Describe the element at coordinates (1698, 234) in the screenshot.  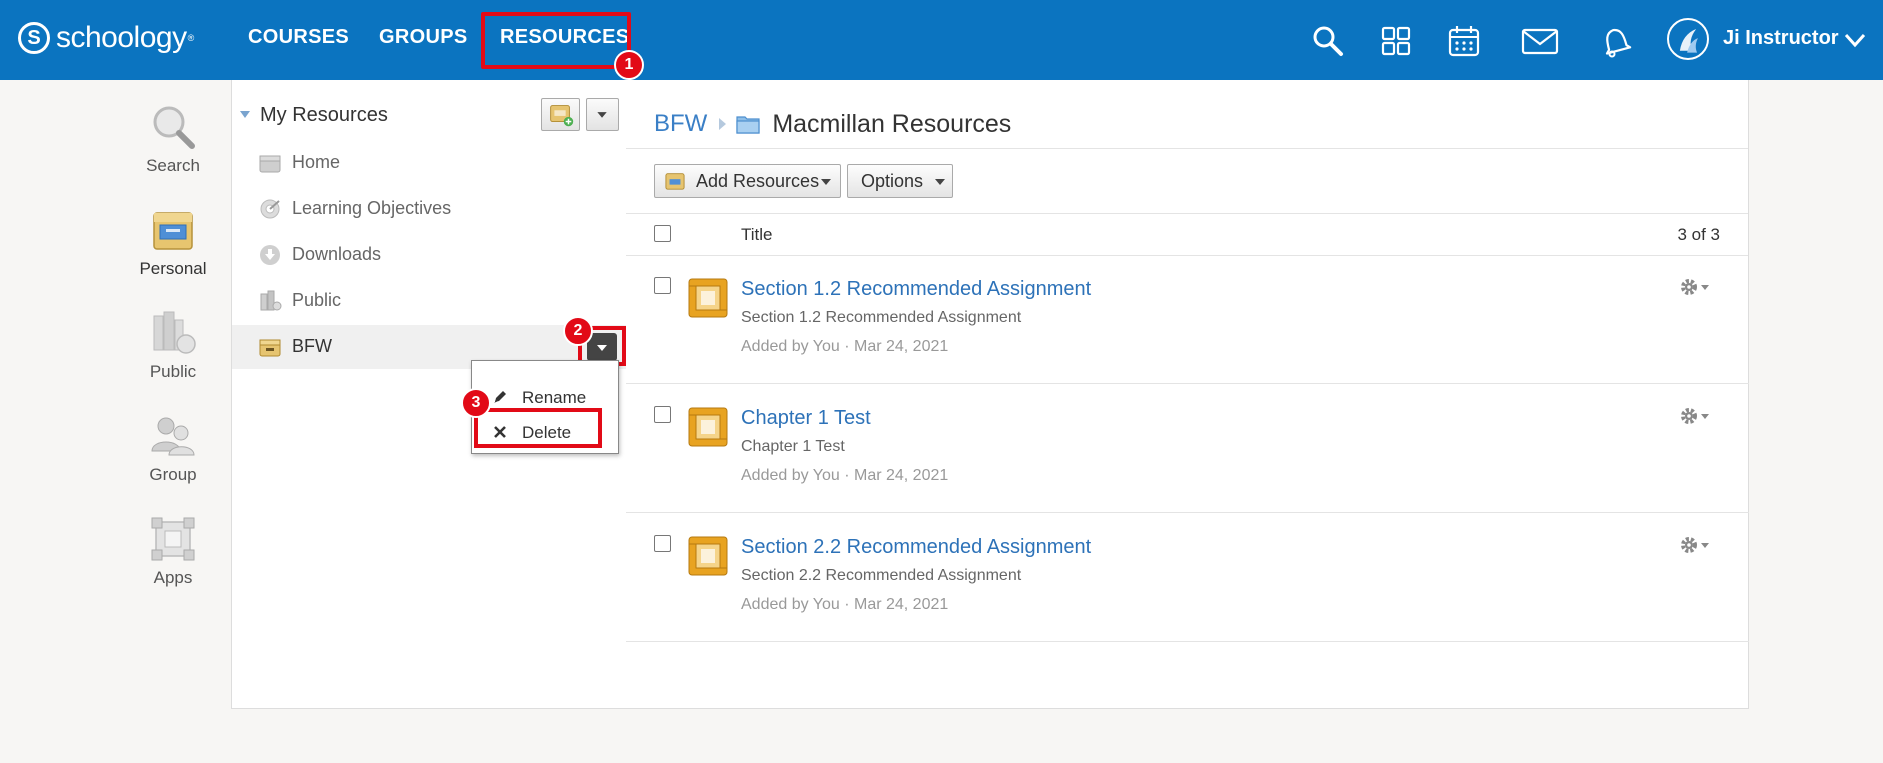
I see `item-count: 3 of 3` at that location.